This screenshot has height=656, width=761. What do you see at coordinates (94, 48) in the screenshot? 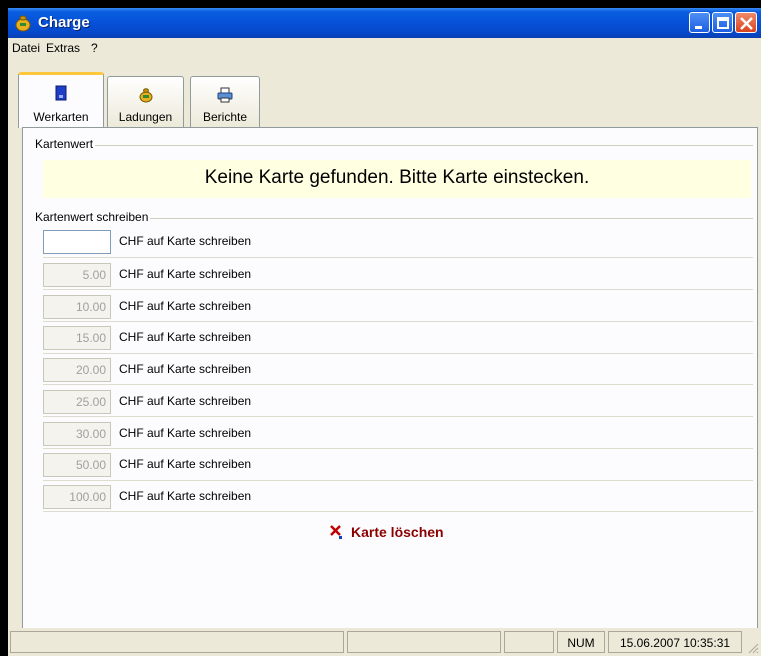
I see `menu-help: ?` at bounding box center [94, 48].